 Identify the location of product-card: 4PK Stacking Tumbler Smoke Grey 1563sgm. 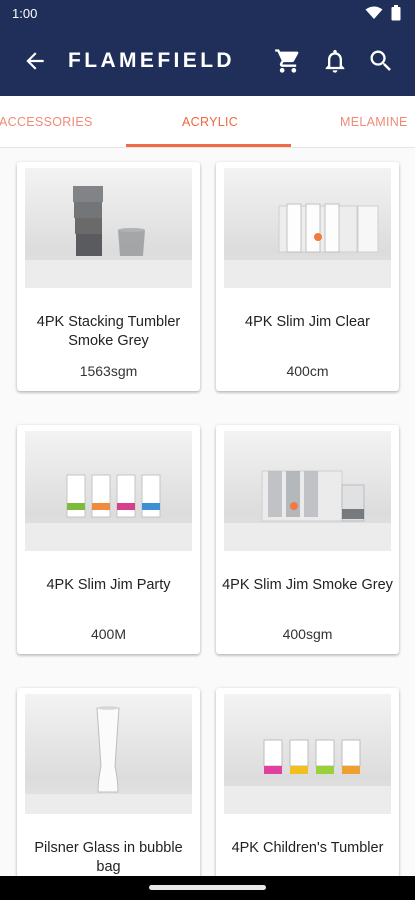
(108, 276).